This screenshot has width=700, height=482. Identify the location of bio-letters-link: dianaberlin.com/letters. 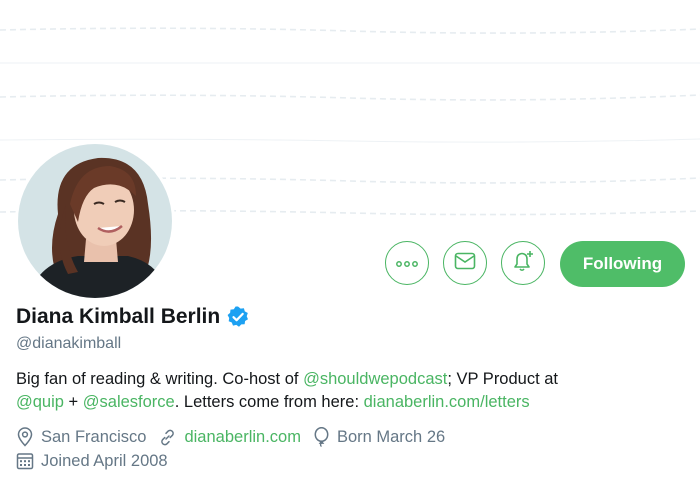
(447, 402).